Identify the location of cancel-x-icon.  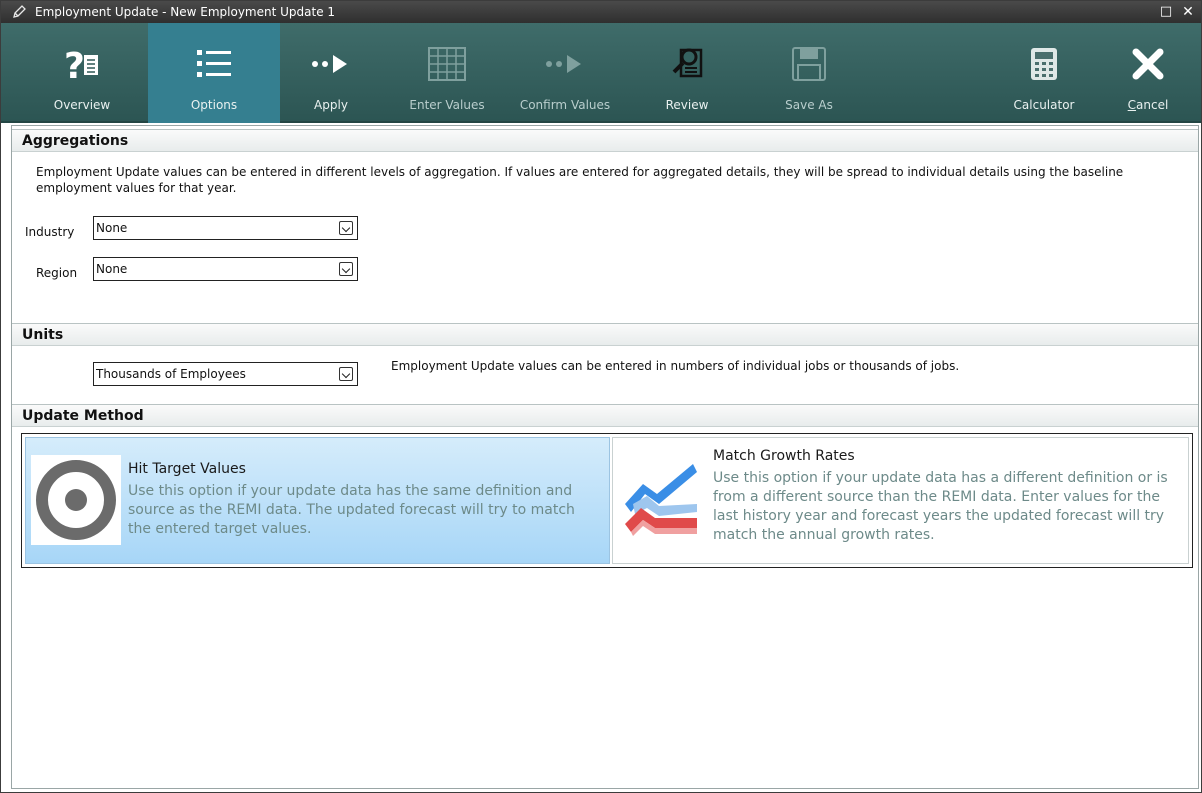
(1142, 64).